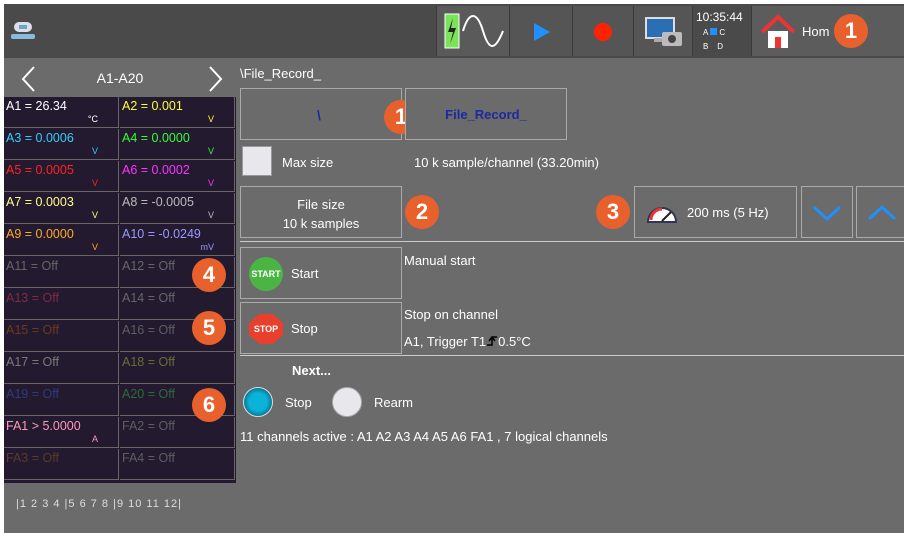  I want to click on stop-detail-channel: A1, Trigger T1, so click(445, 341).